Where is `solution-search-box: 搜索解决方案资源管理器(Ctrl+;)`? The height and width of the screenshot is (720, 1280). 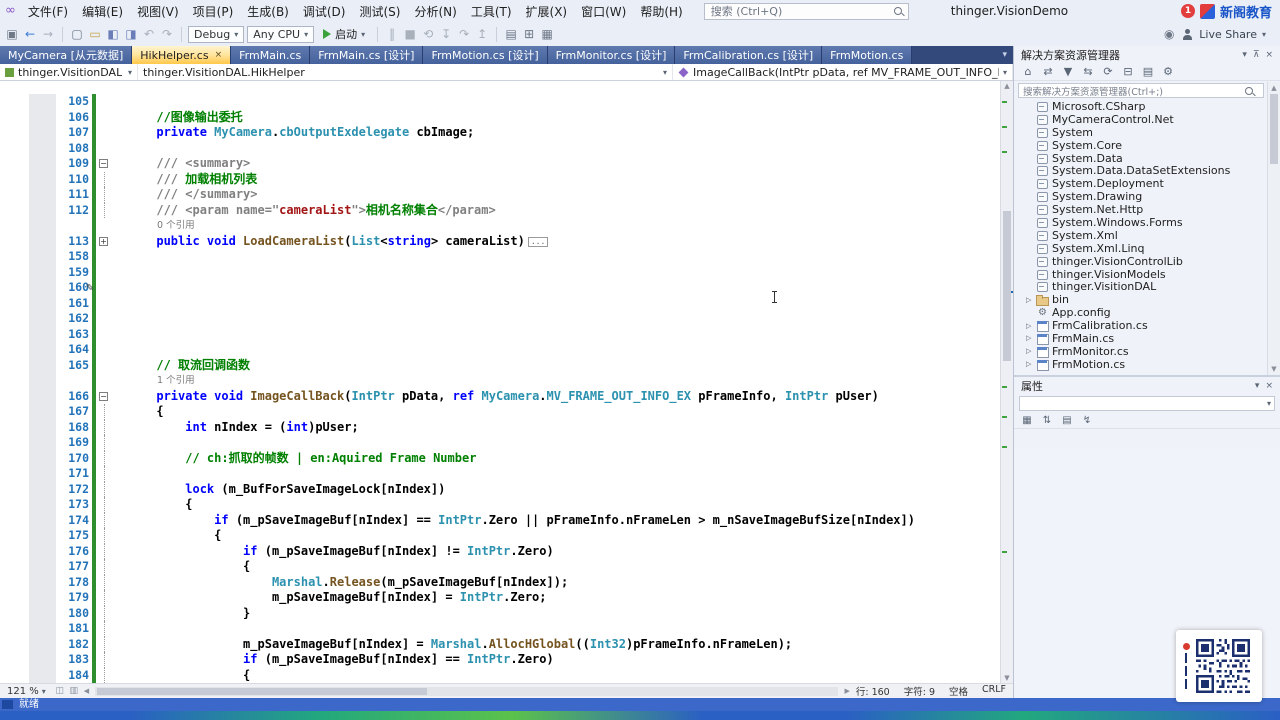
solution-search-box: 搜索解决方案资源管理器(Ctrl+;) is located at coordinates (1141, 90).